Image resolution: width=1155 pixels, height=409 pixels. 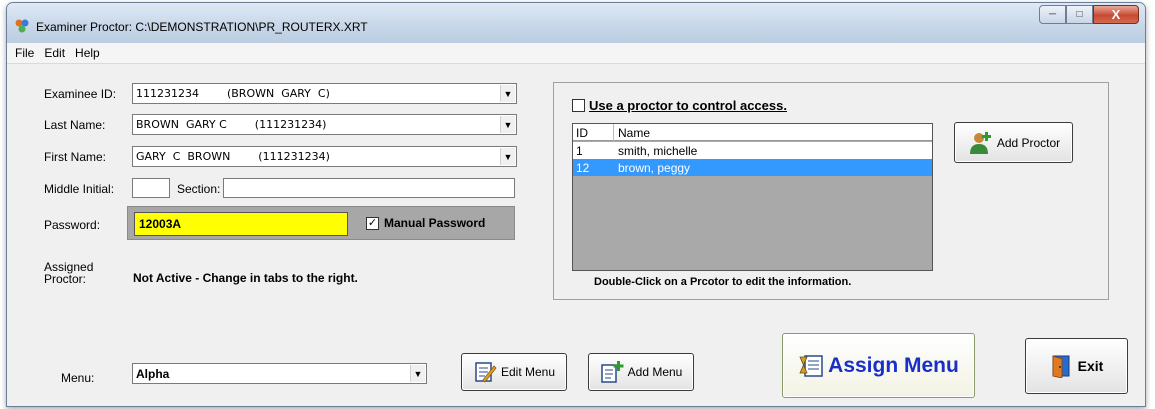 I want to click on examinee-id-value: 111231234 (BROWN GARY C), so click(x=233, y=93).